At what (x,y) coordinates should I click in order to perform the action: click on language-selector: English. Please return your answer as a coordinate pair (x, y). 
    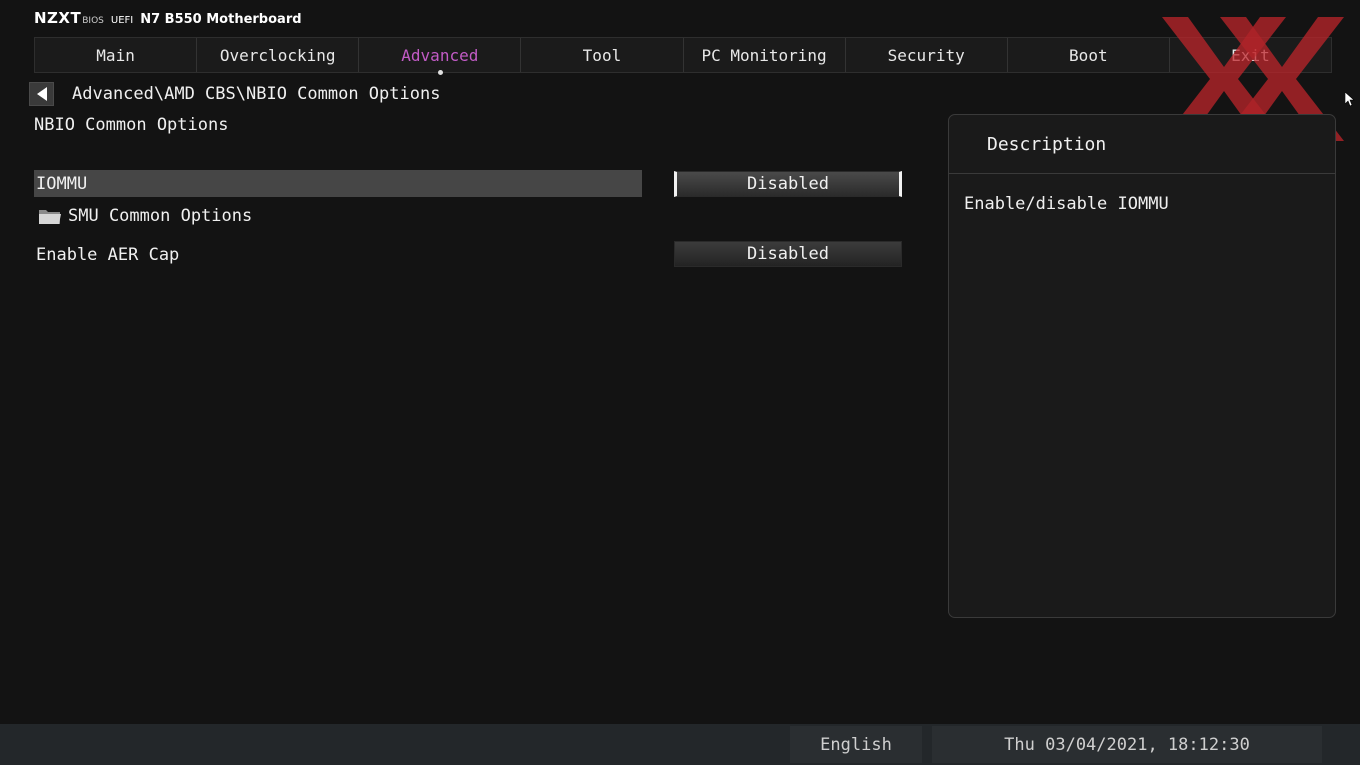
    Looking at the image, I should click on (856, 744).